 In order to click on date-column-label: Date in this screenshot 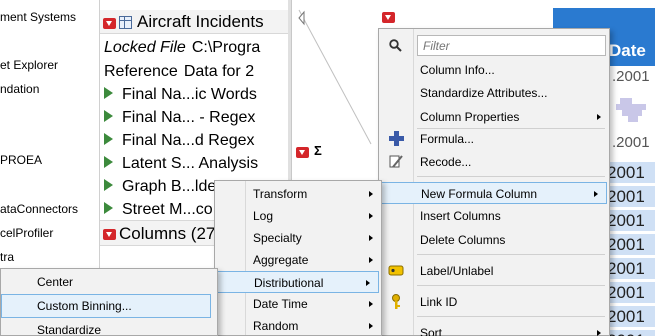, I will do `click(627, 50)`.